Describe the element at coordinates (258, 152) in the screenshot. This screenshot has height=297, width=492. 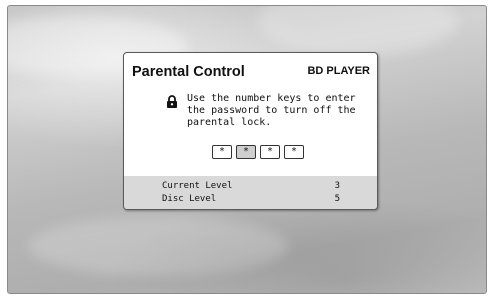
I see `password-entry: * * * *` at that location.